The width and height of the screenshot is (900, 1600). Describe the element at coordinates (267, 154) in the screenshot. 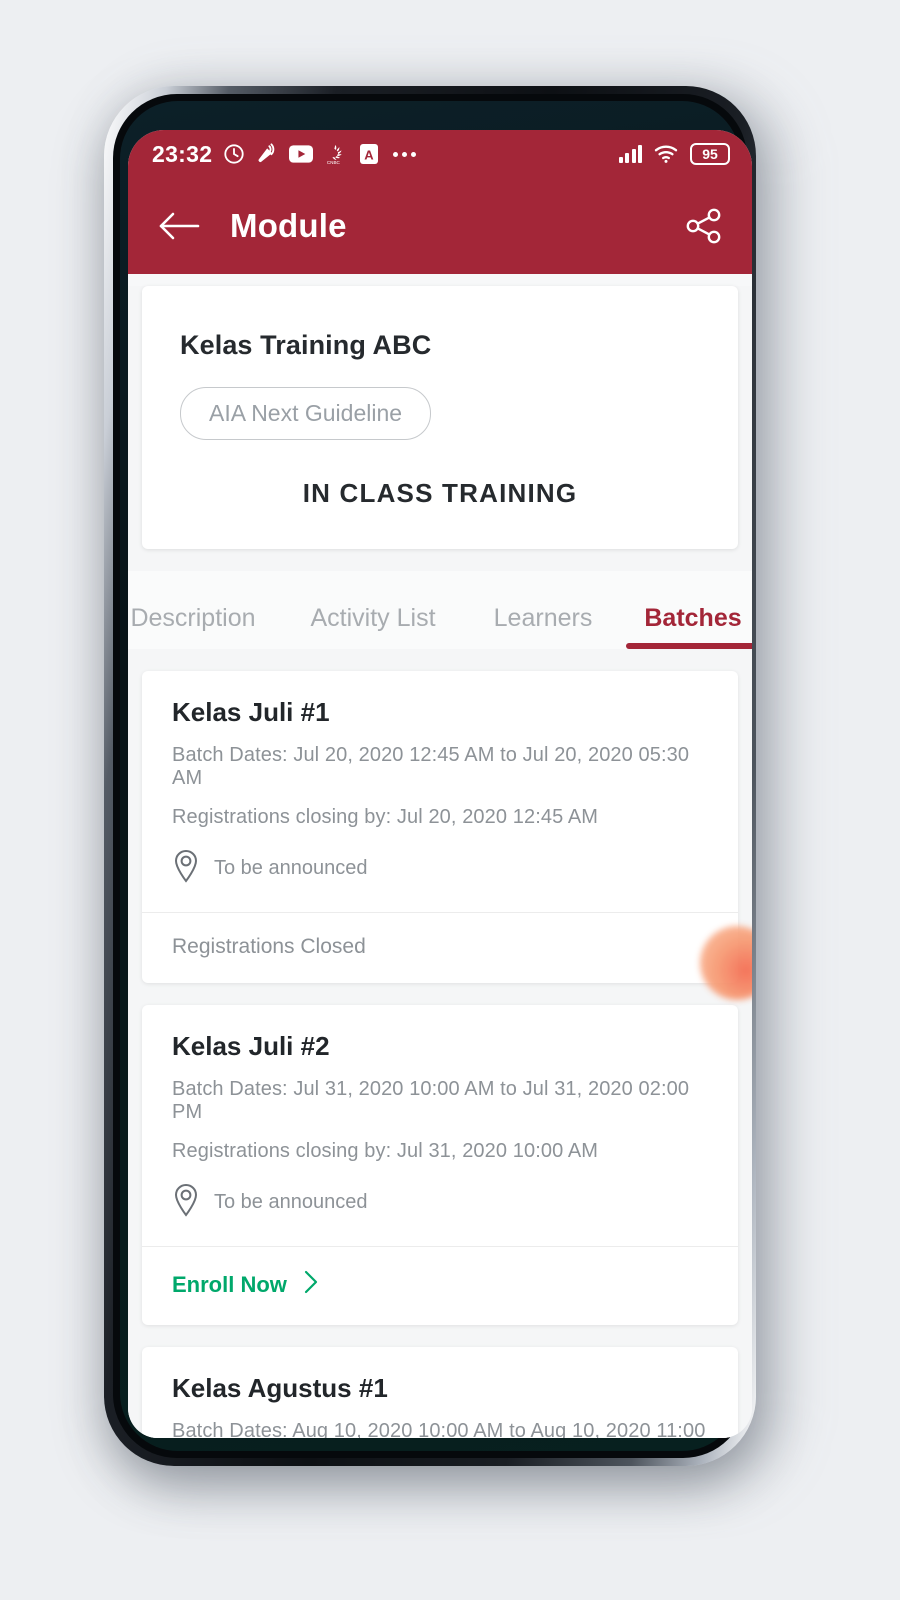

I see `podcast-icon` at that location.